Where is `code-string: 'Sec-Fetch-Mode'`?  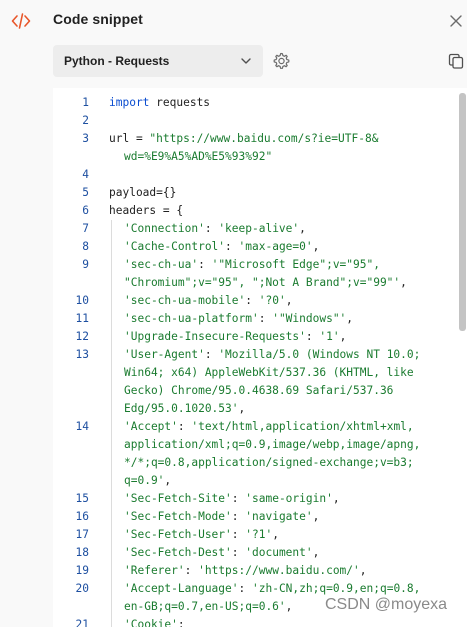 code-string: 'Sec-Fetch-Mode' is located at coordinates (178, 516).